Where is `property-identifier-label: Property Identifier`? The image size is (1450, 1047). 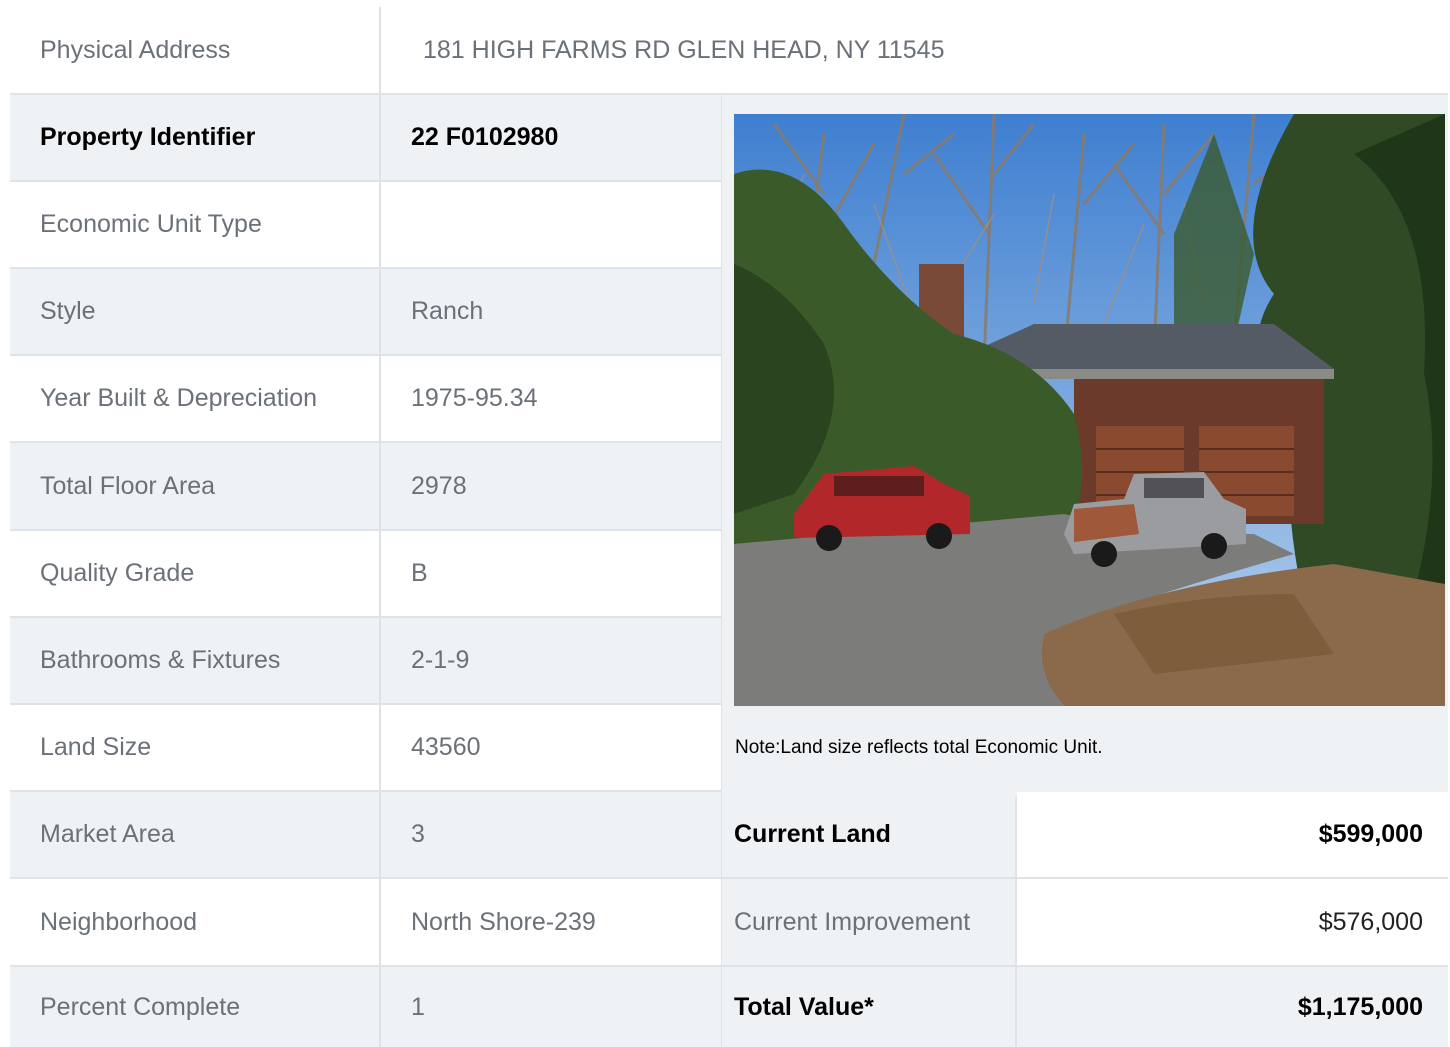 property-identifier-label: Property Identifier is located at coordinates (194, 137).